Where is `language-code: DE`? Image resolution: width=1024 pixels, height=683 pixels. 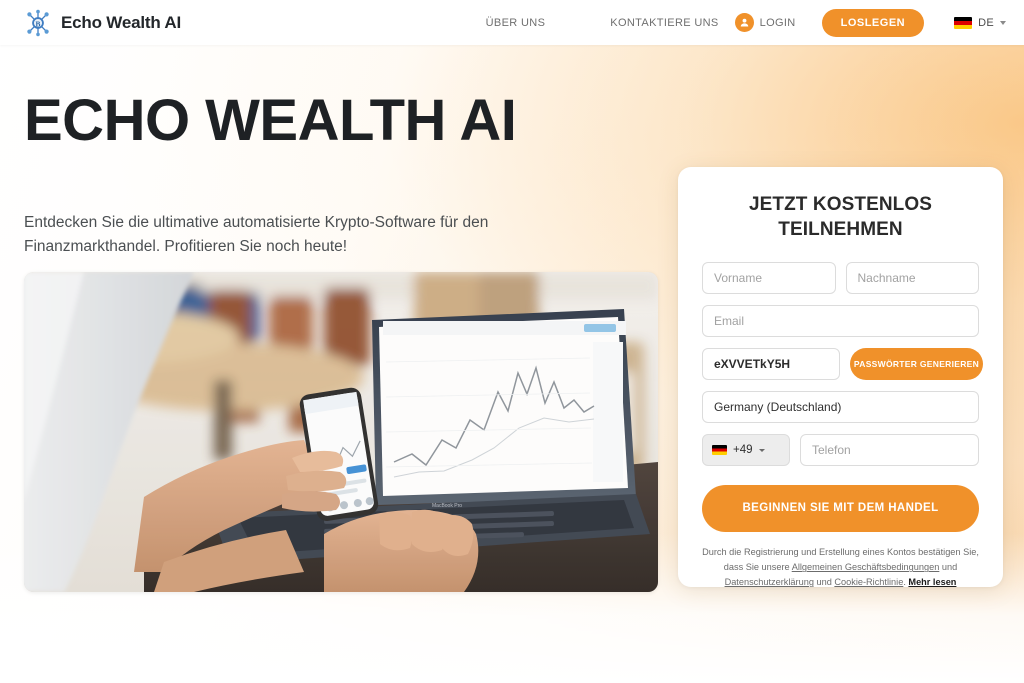
language-code: DE is located at coordinates (986, 22).